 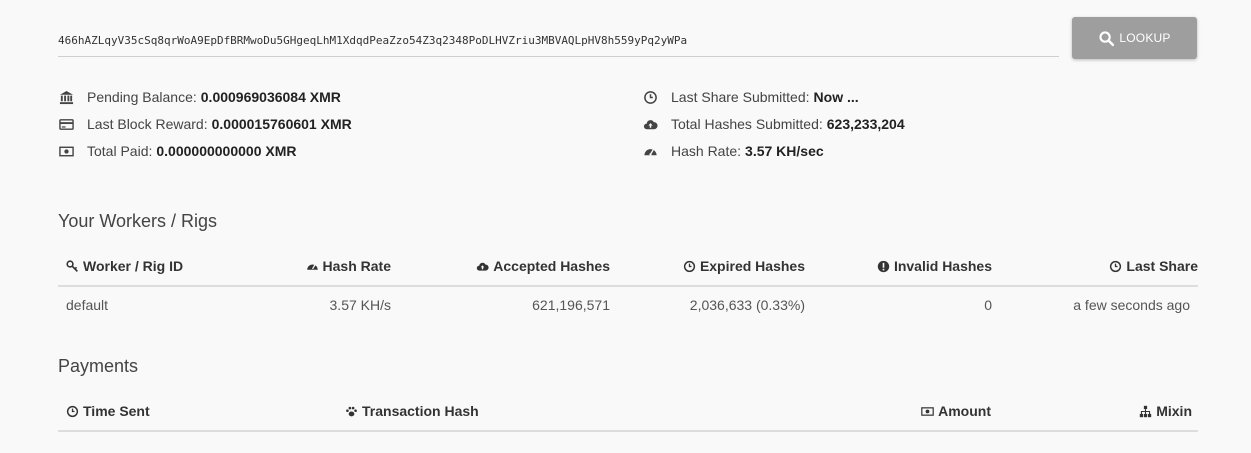 What do you see at coordinates (865, 124) in the screenshot?
I see `total-hashes-value: 623,233,204` at bounding box center [865, 124].